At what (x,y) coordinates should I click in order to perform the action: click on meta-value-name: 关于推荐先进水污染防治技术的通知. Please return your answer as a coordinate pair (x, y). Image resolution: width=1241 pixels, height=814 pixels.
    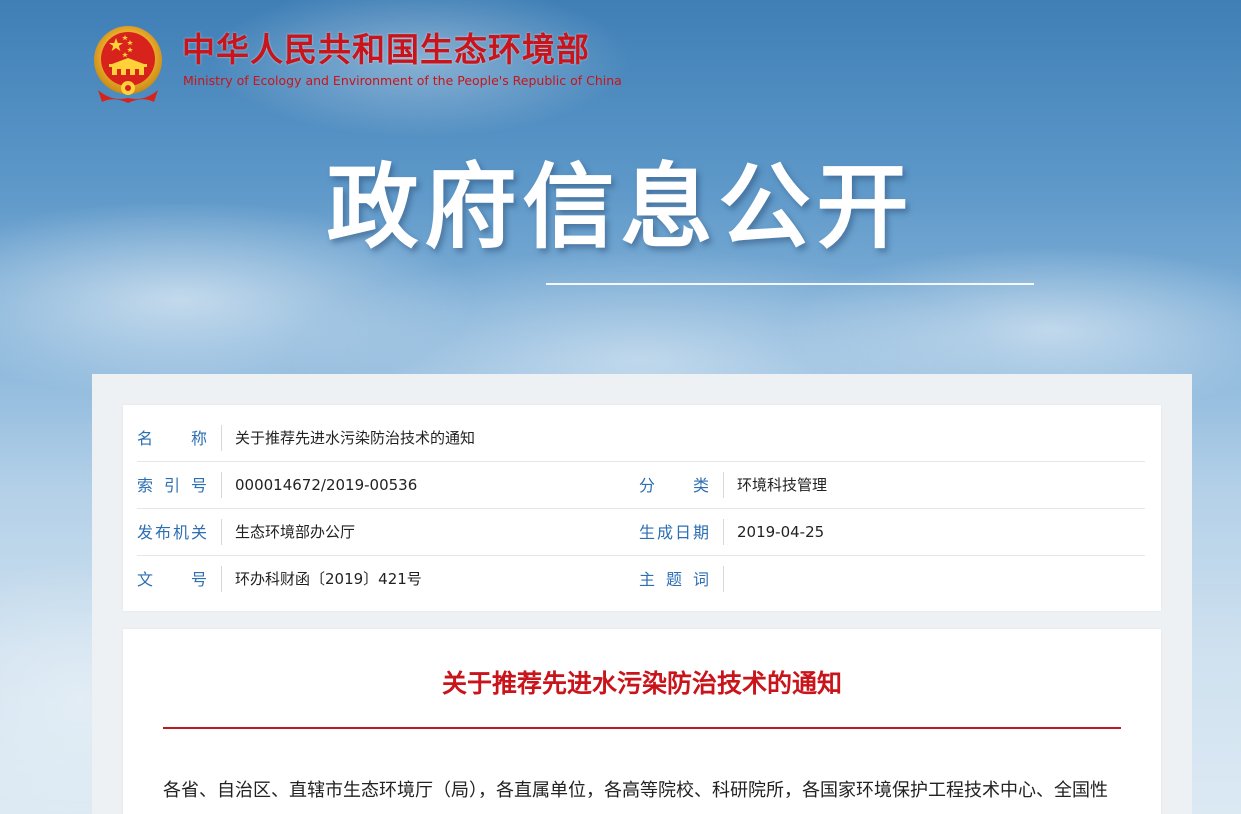
    Looking at the image, I should click on (355, 438).